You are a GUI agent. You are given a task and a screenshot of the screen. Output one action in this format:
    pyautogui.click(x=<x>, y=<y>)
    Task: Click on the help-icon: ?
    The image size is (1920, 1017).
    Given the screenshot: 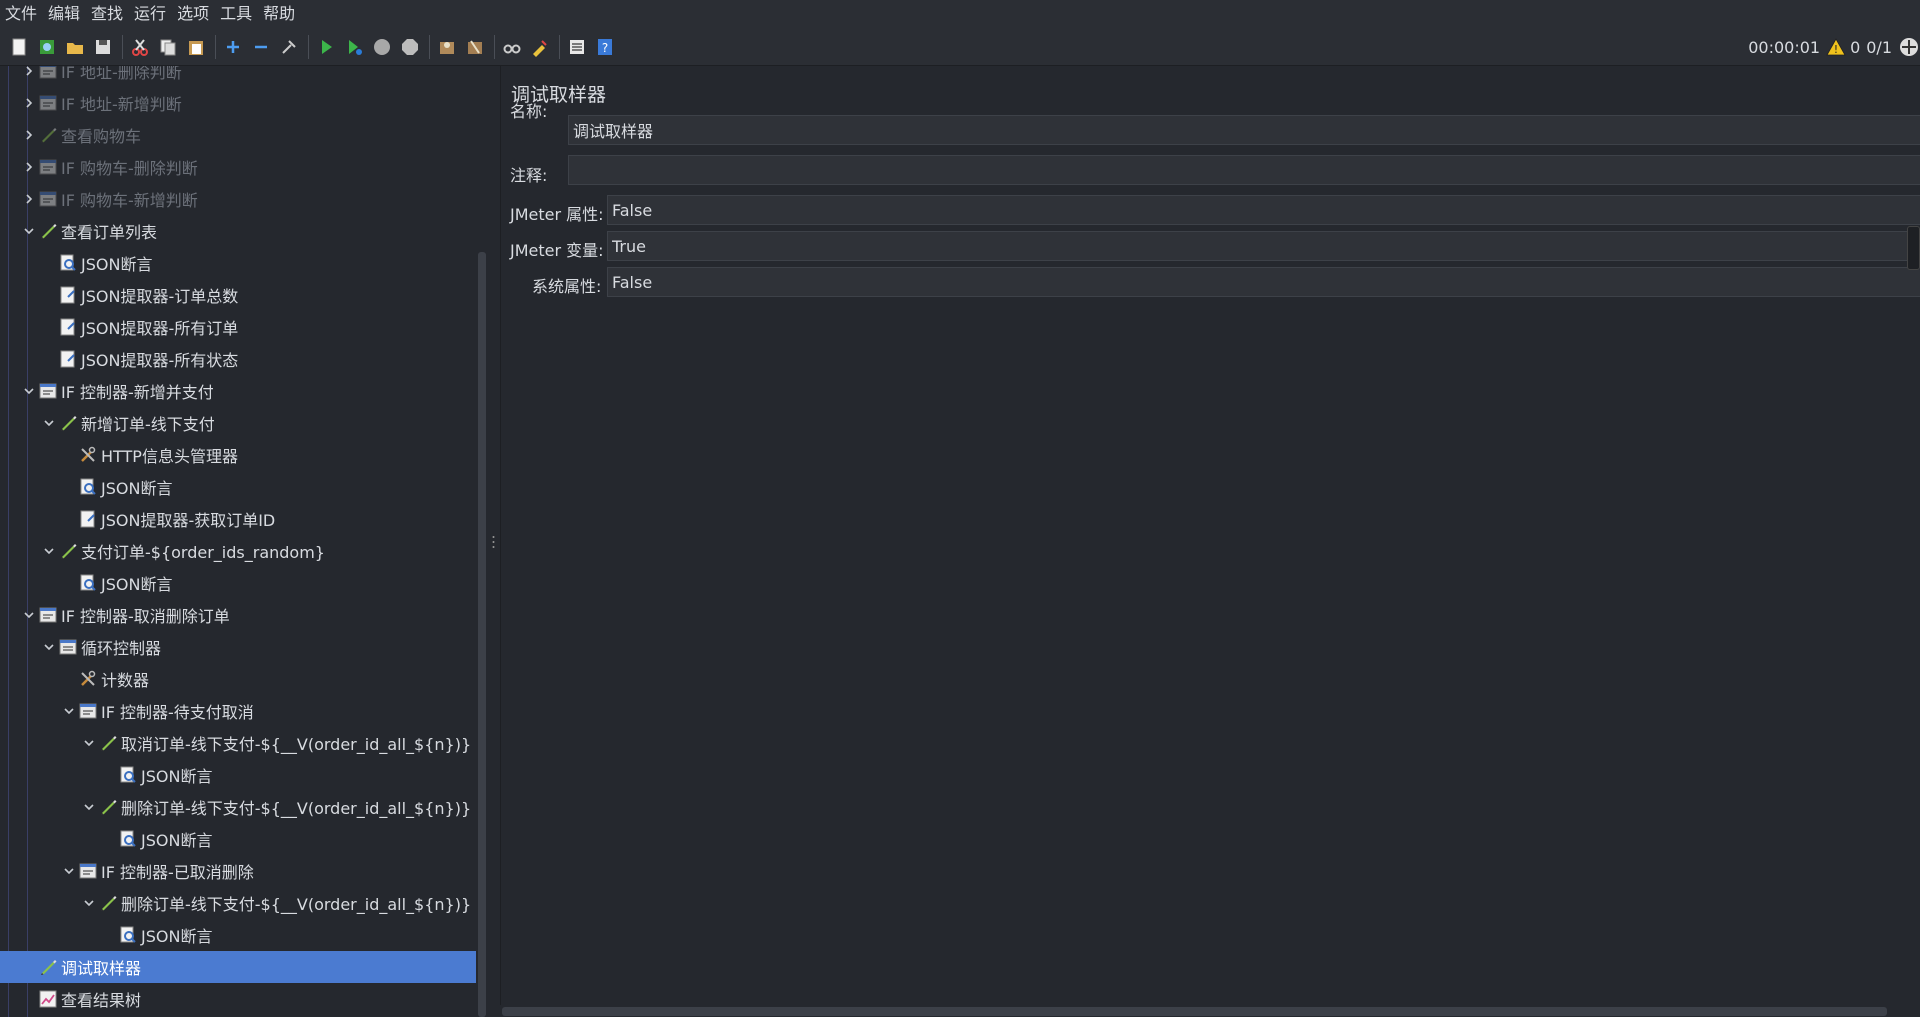 What is the action you would take?
    pyautogui.click(x=605, y=47)
    